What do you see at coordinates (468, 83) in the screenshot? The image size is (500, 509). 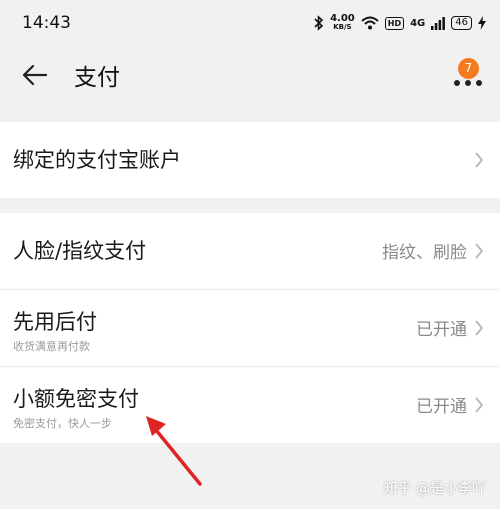 I see `more-dots-icon` at bounding box center [468, 83].